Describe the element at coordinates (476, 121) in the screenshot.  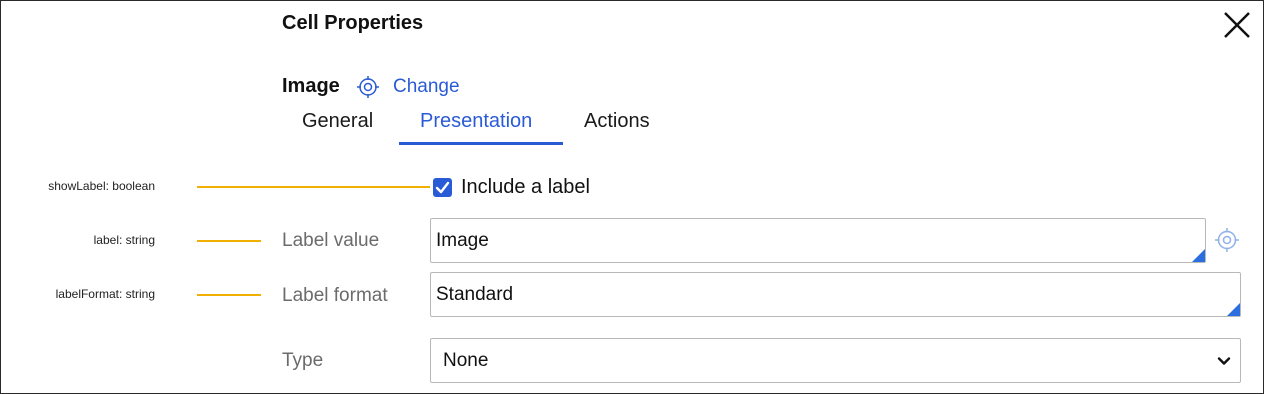
I see `tab-presentation: Presentation` at that location.